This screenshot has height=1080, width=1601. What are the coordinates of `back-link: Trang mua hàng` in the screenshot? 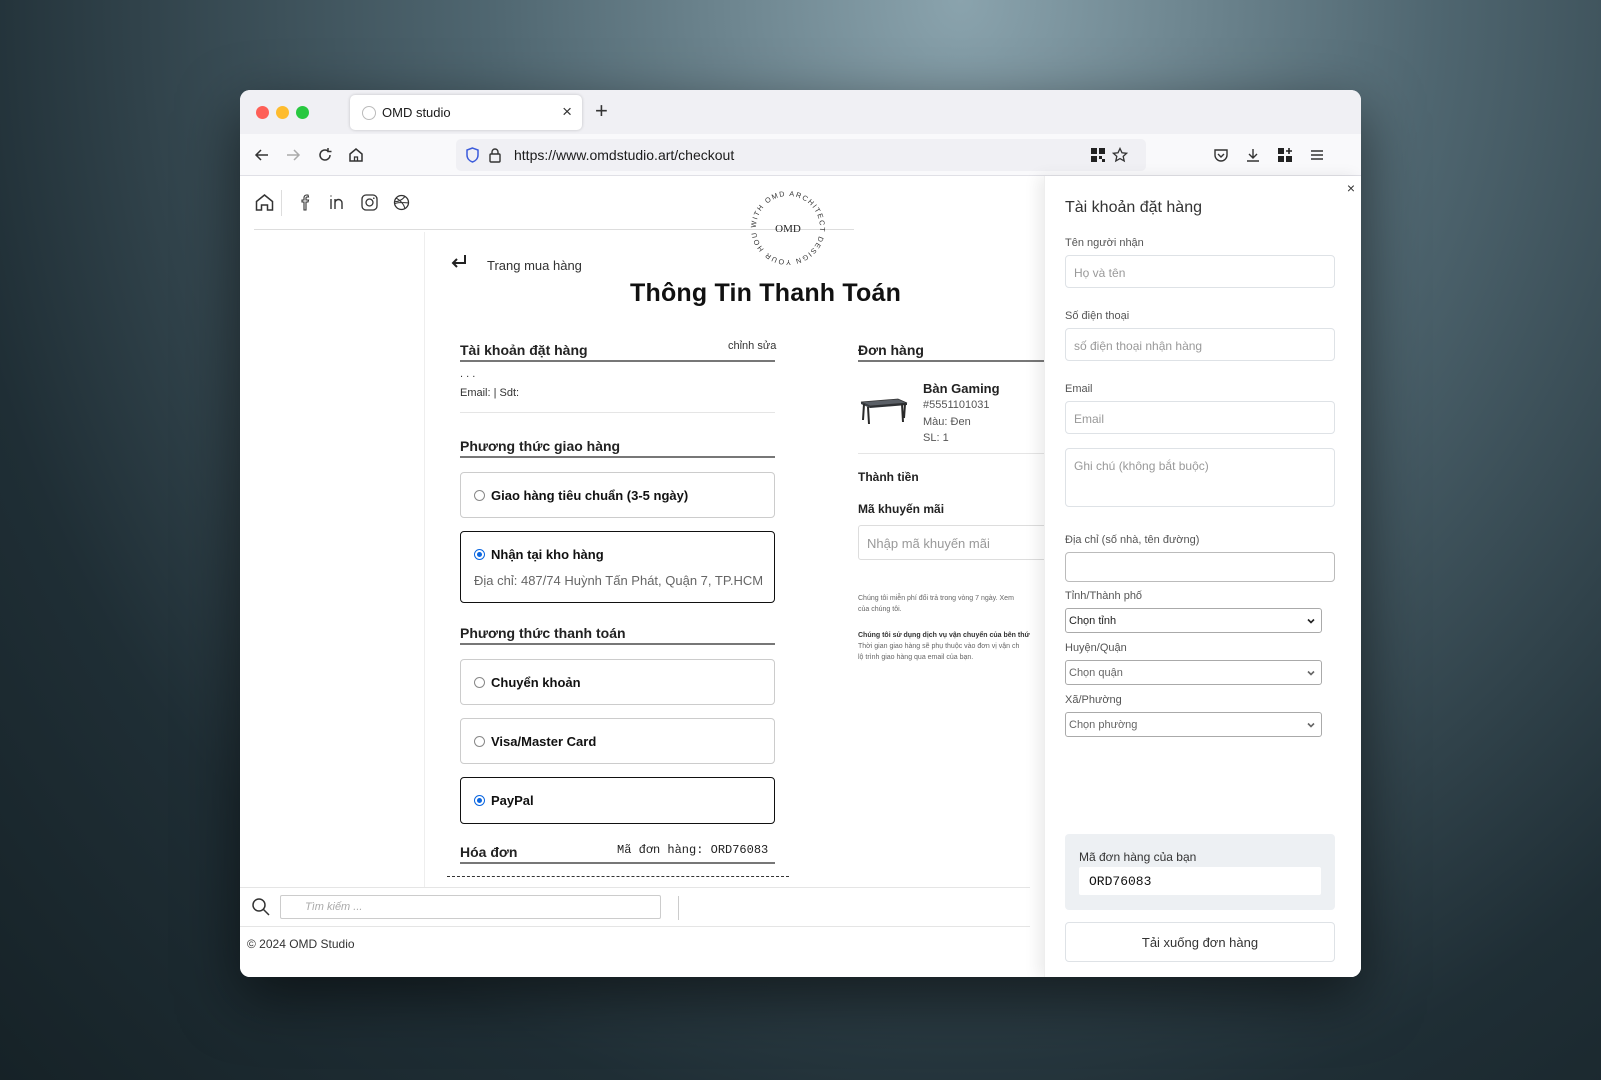 It's located at (534, 265).